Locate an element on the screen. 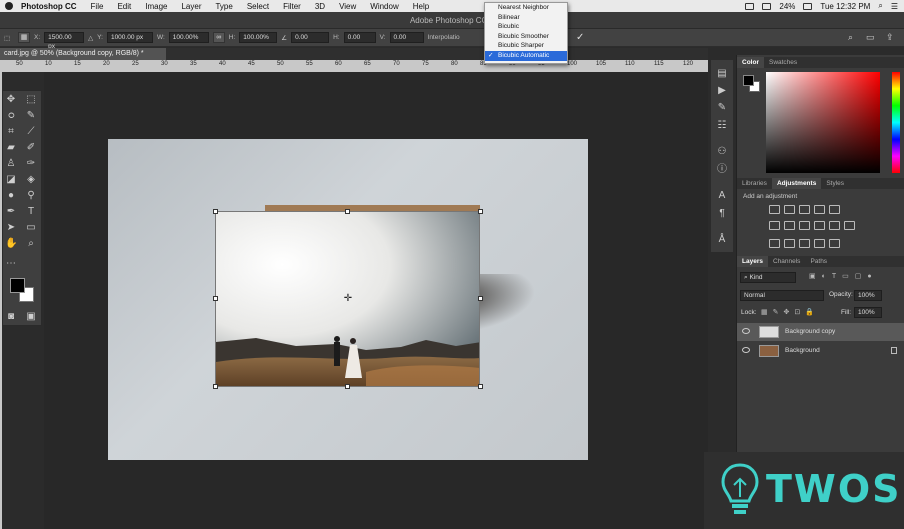 The height and width of the screenshot is (529, 904). commit-check-icon: ✓ is located at coordinates (580, 37).